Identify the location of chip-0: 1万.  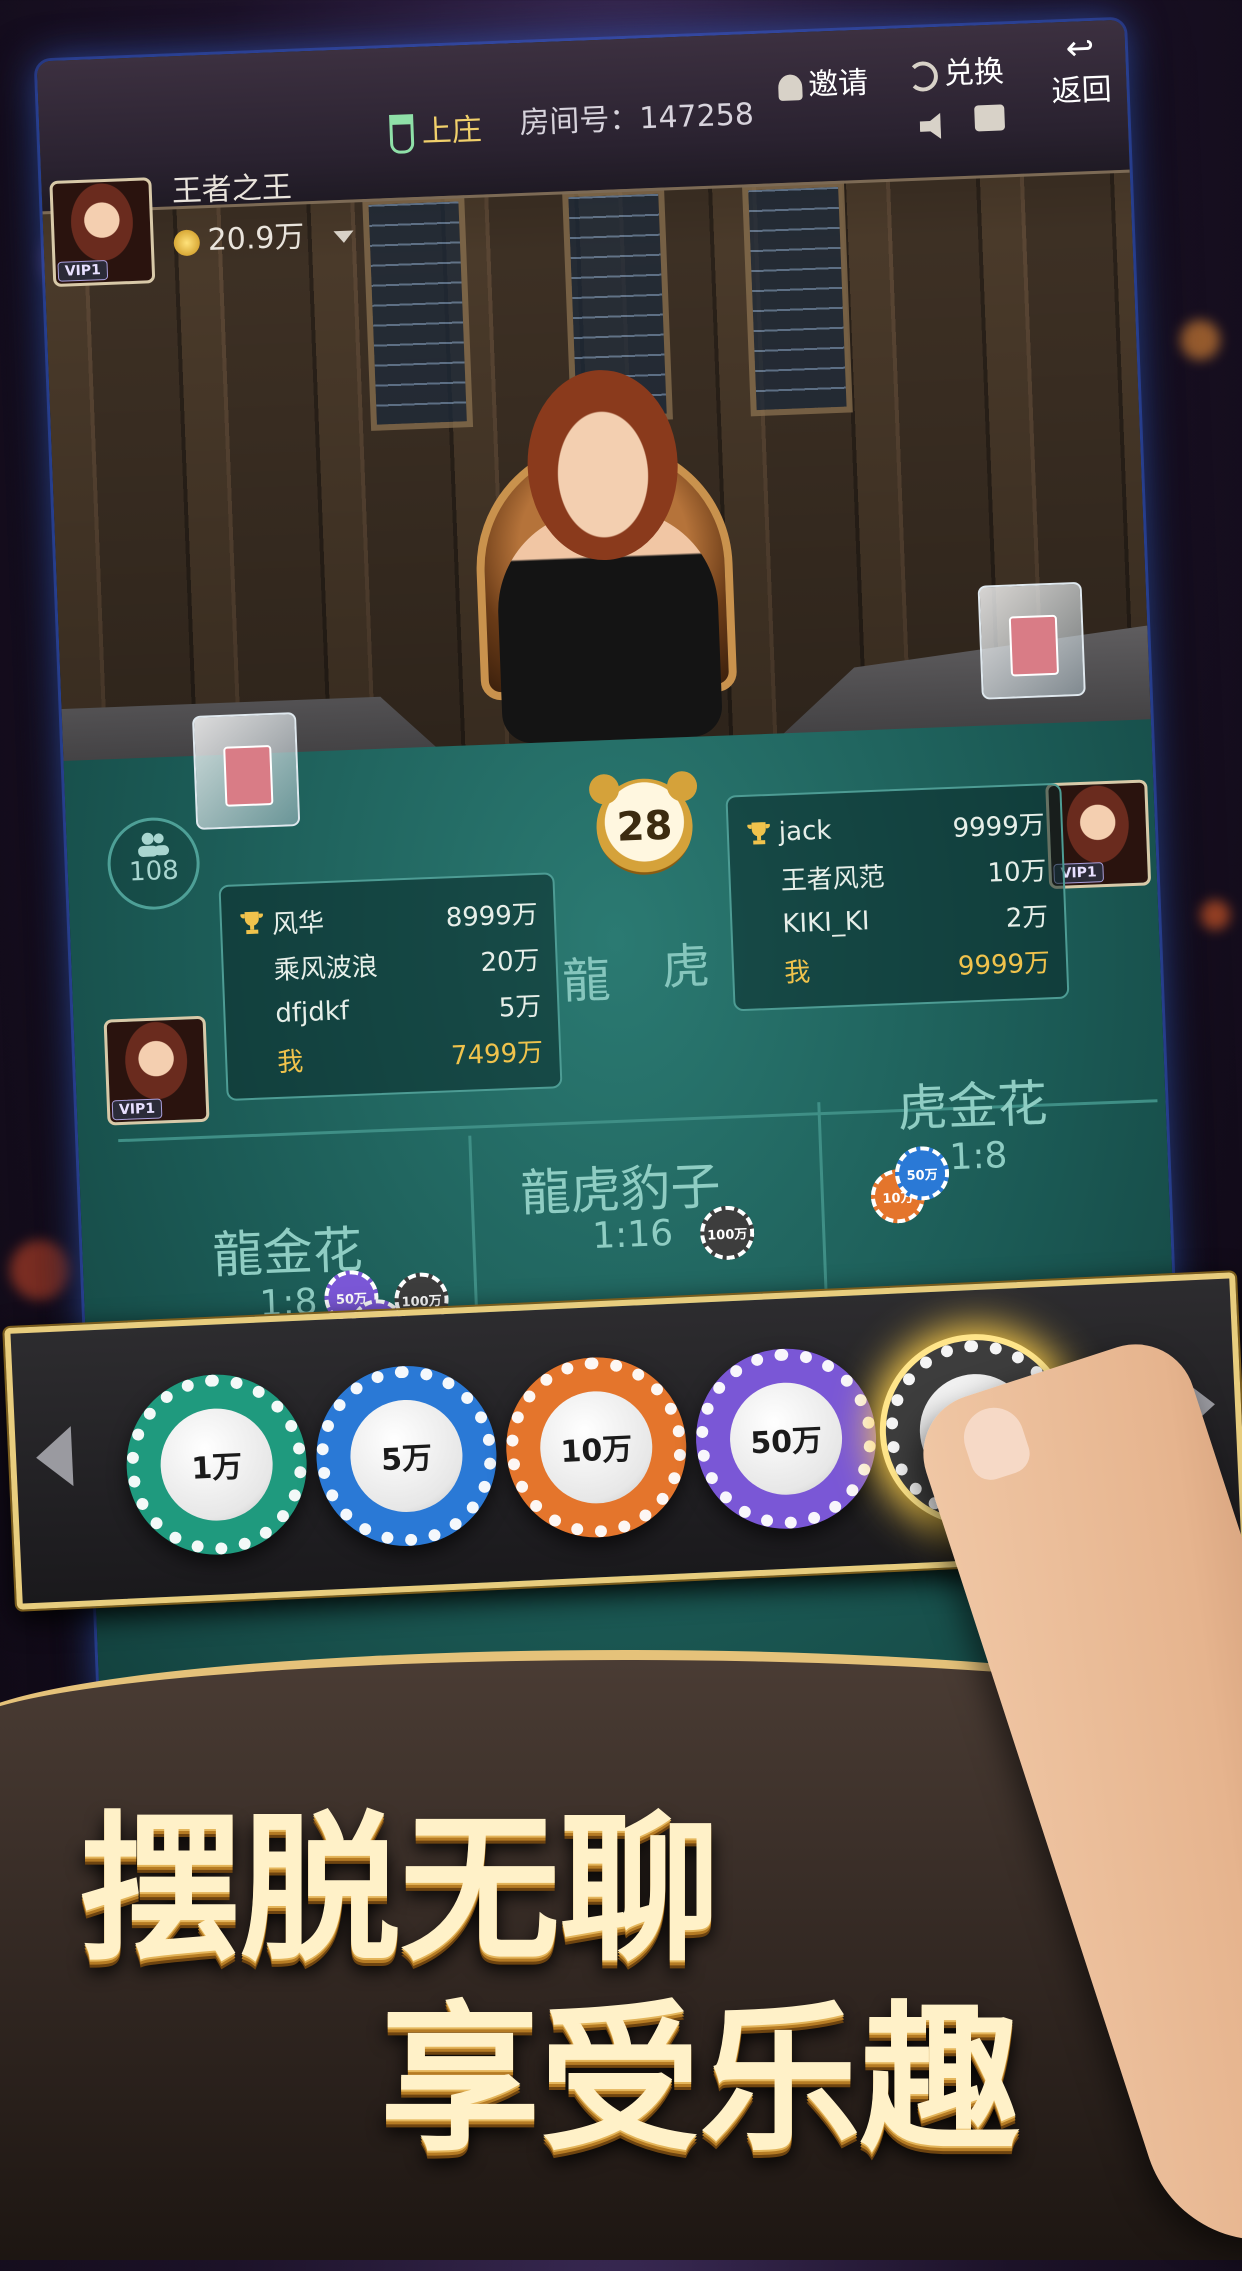
(216, 1464).